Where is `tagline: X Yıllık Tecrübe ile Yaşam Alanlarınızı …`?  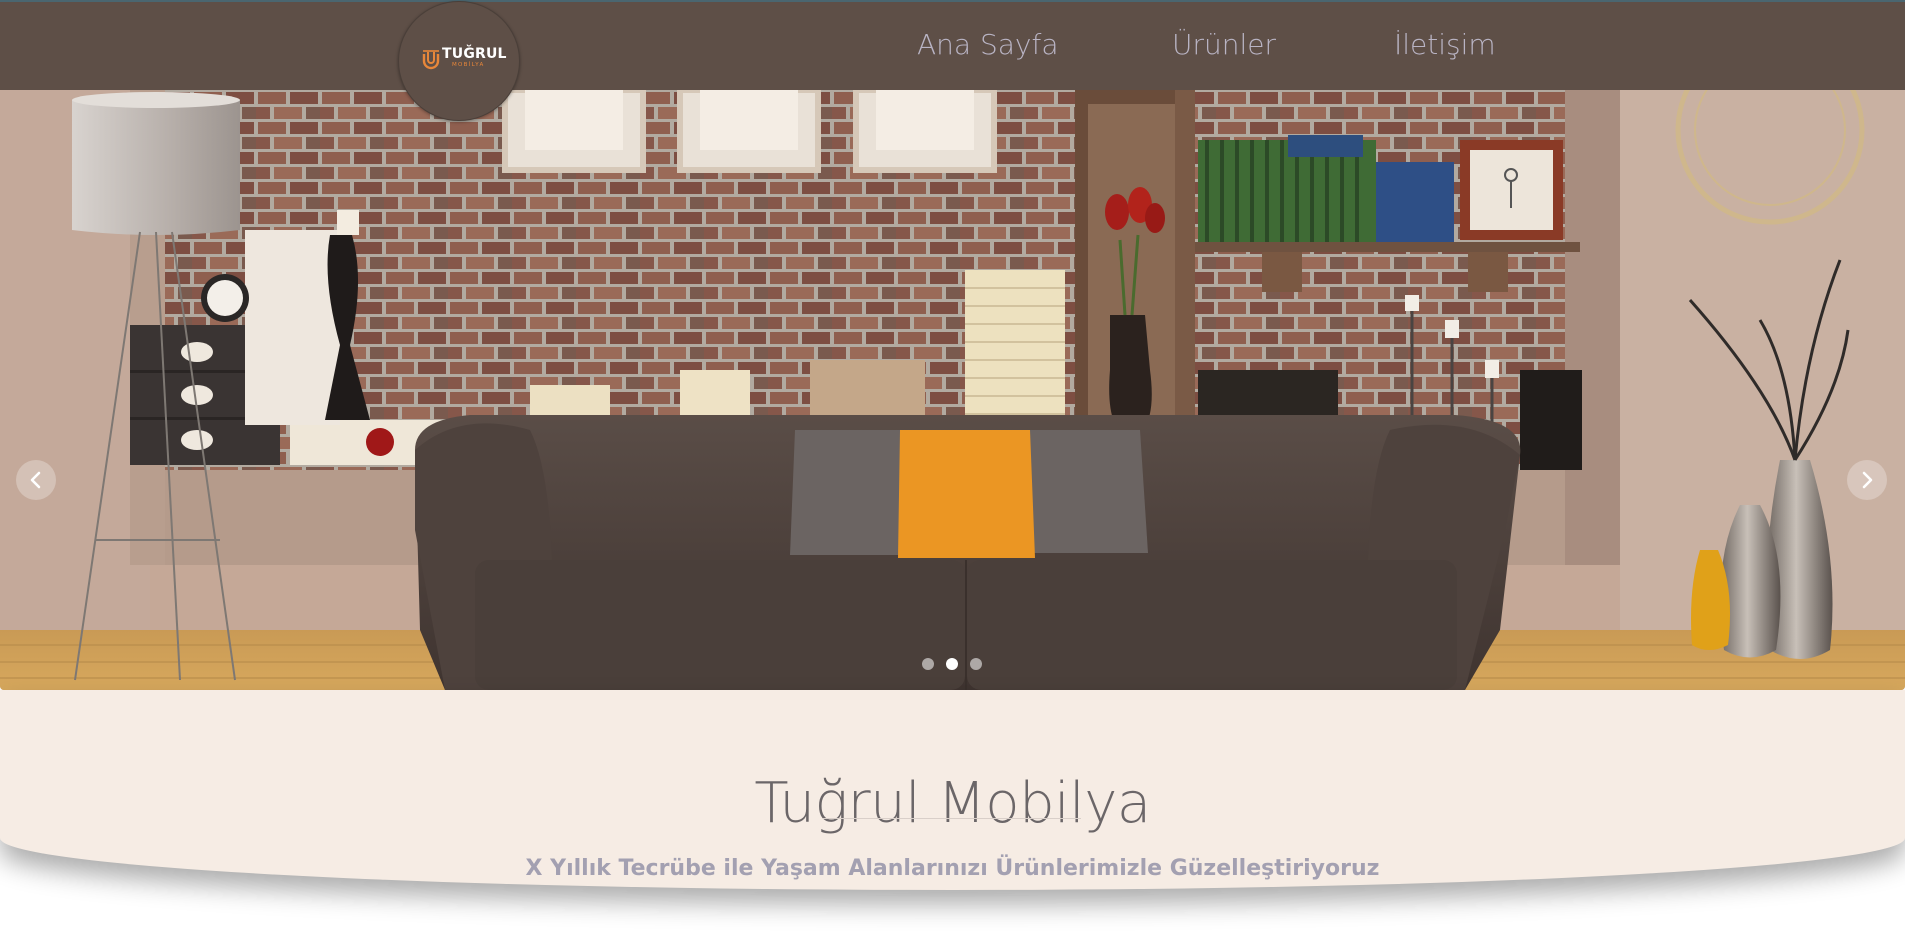 tagline: X Yıllık Tecrübe ile Yaşam Alanlarınızı … is located at coordinates (952, 868).